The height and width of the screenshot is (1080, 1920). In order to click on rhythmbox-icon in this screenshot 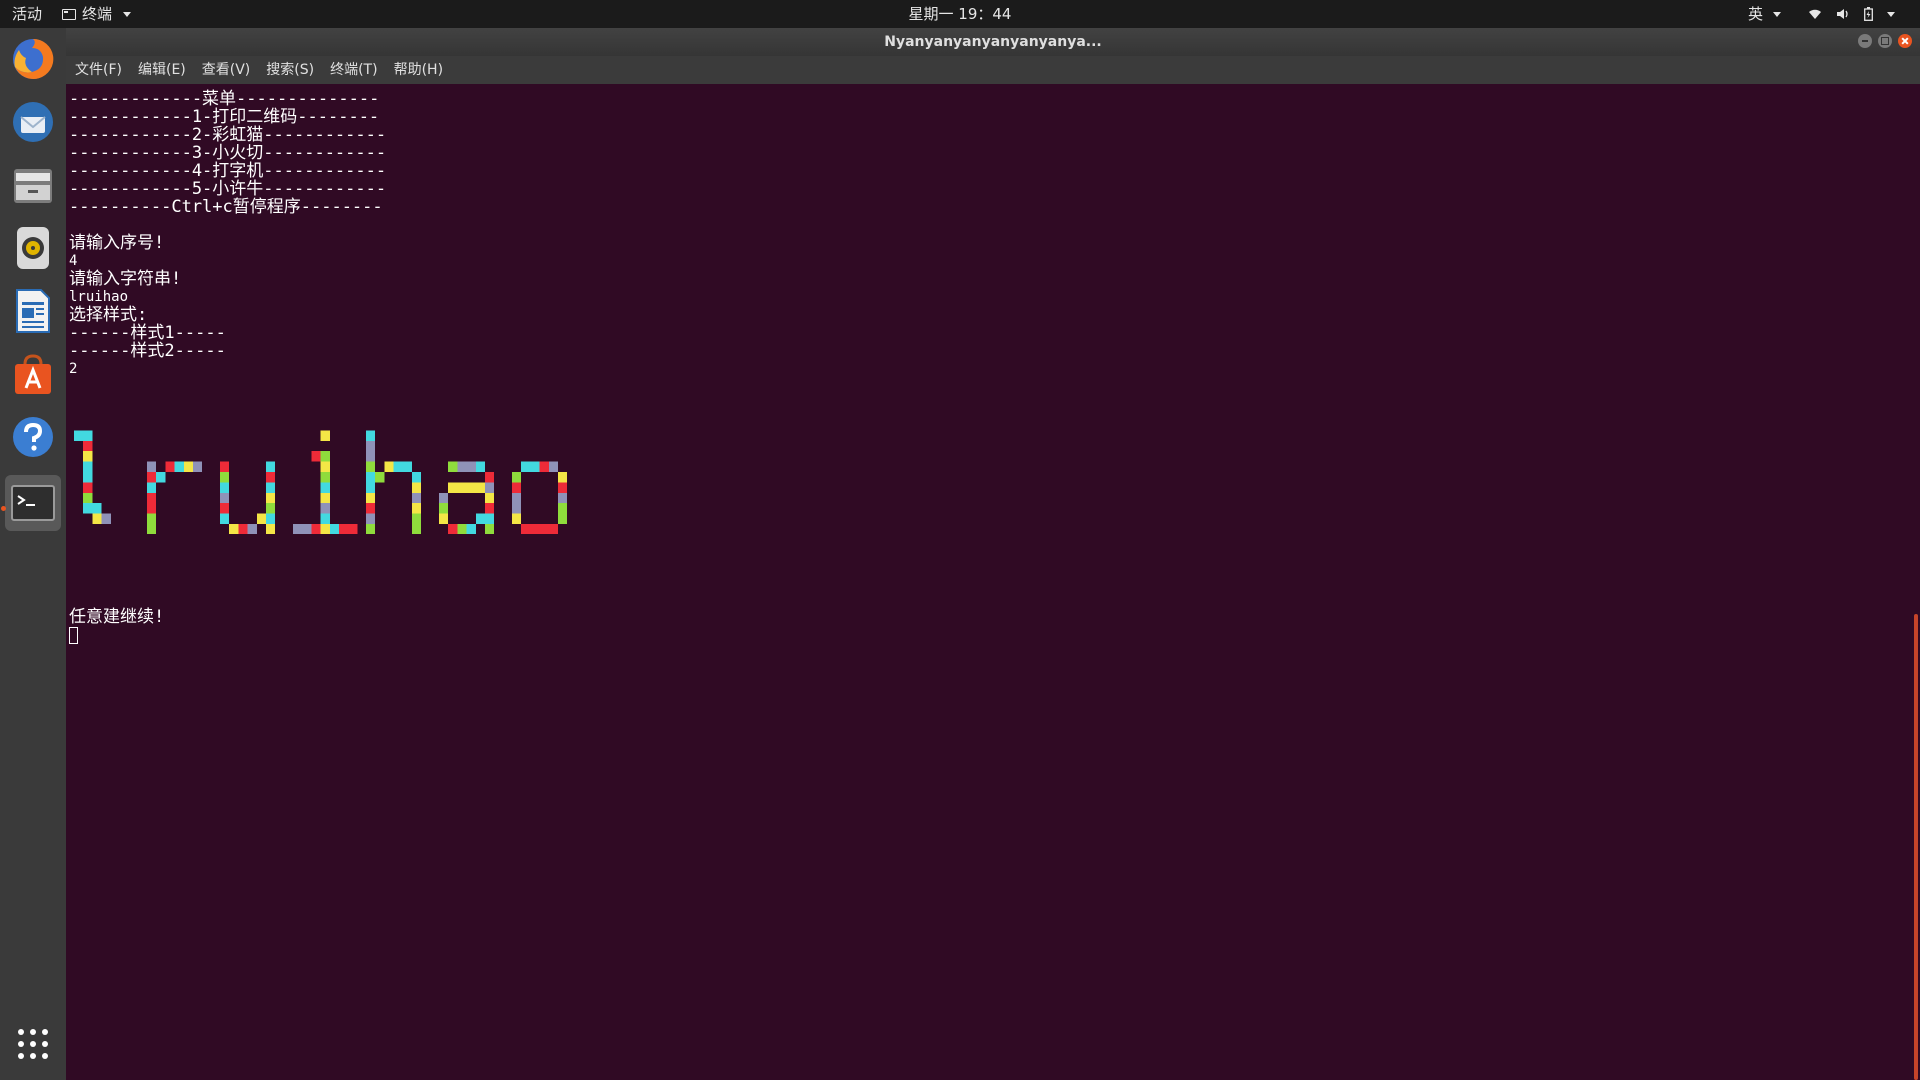, I will do `click(33, 248)`.